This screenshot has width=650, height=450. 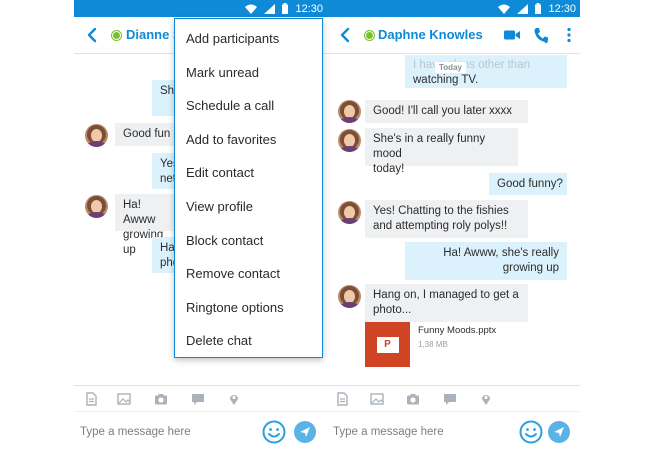 I want to click on file-attachment: P Funny Moods.pptx 1,38 MB, so click(x=440, y=345).